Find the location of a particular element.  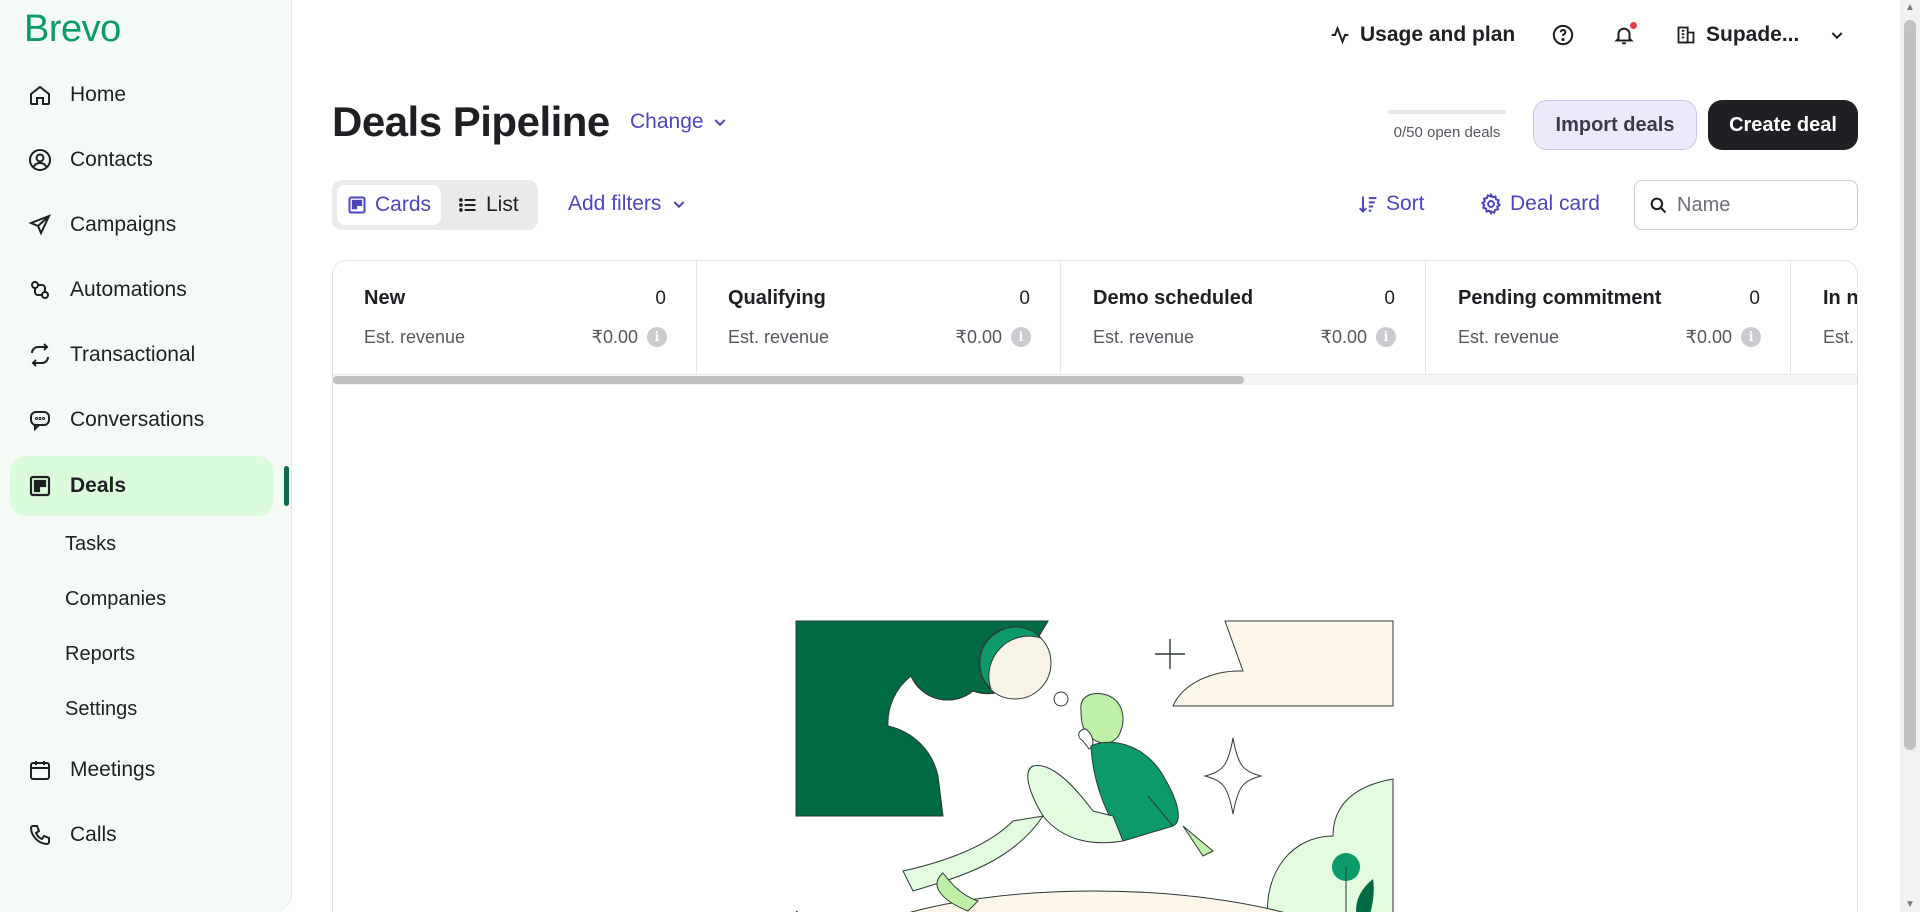

sidebar-item-label: Campaigns is located at coordinates (123, 224).